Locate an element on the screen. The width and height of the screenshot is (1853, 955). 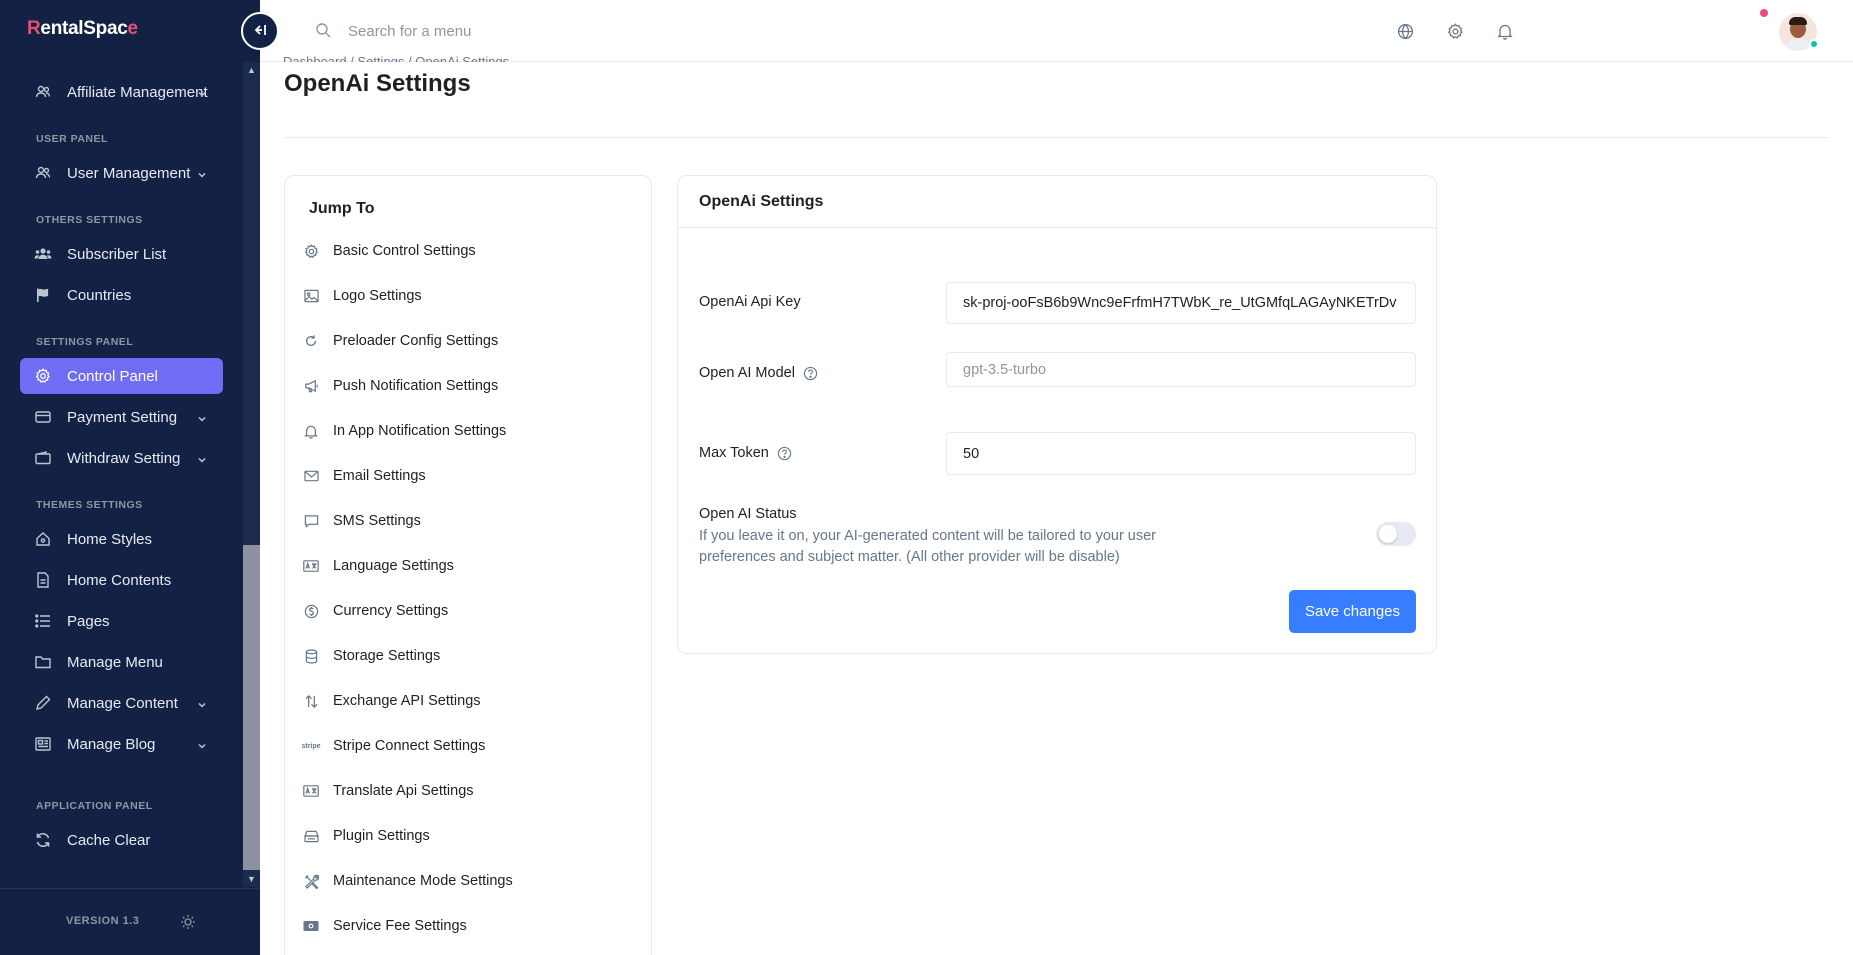
title-divider is located at coordinates (1056, 137).